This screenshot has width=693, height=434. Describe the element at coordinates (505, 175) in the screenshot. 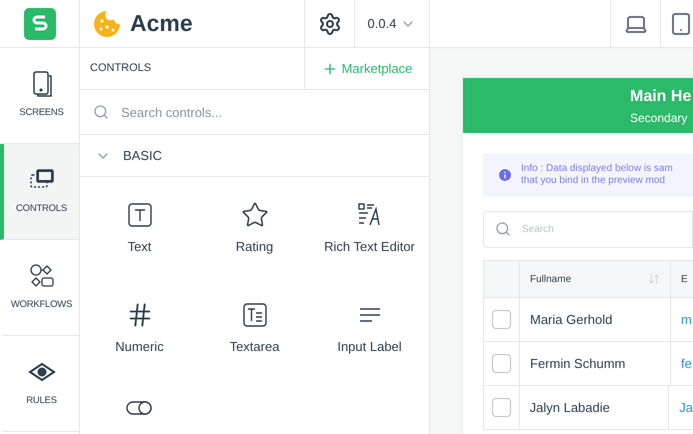

I see `info-icon` at that location.